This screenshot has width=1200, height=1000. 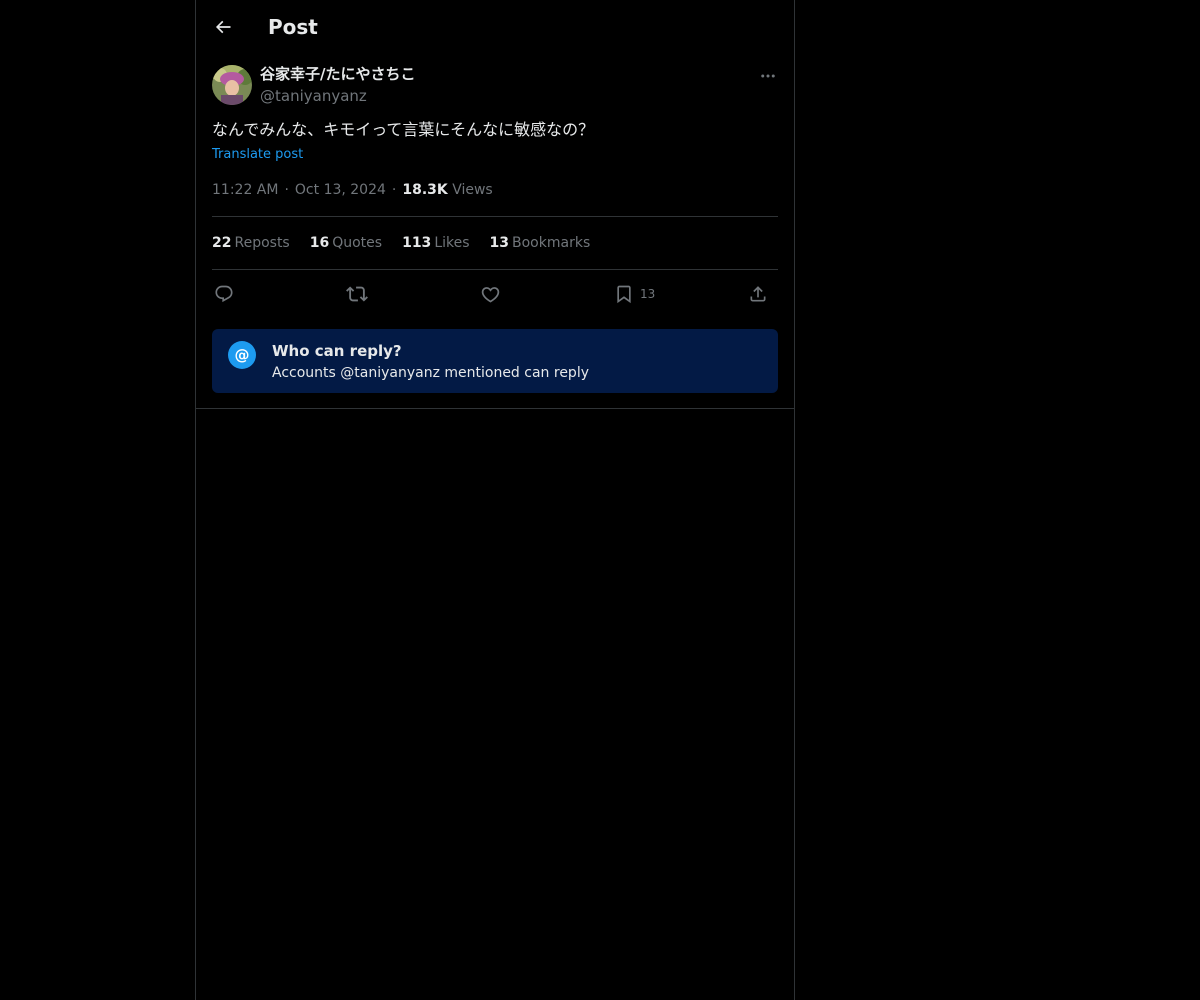 I want to click on share-icon, so click(x=758, y=294).